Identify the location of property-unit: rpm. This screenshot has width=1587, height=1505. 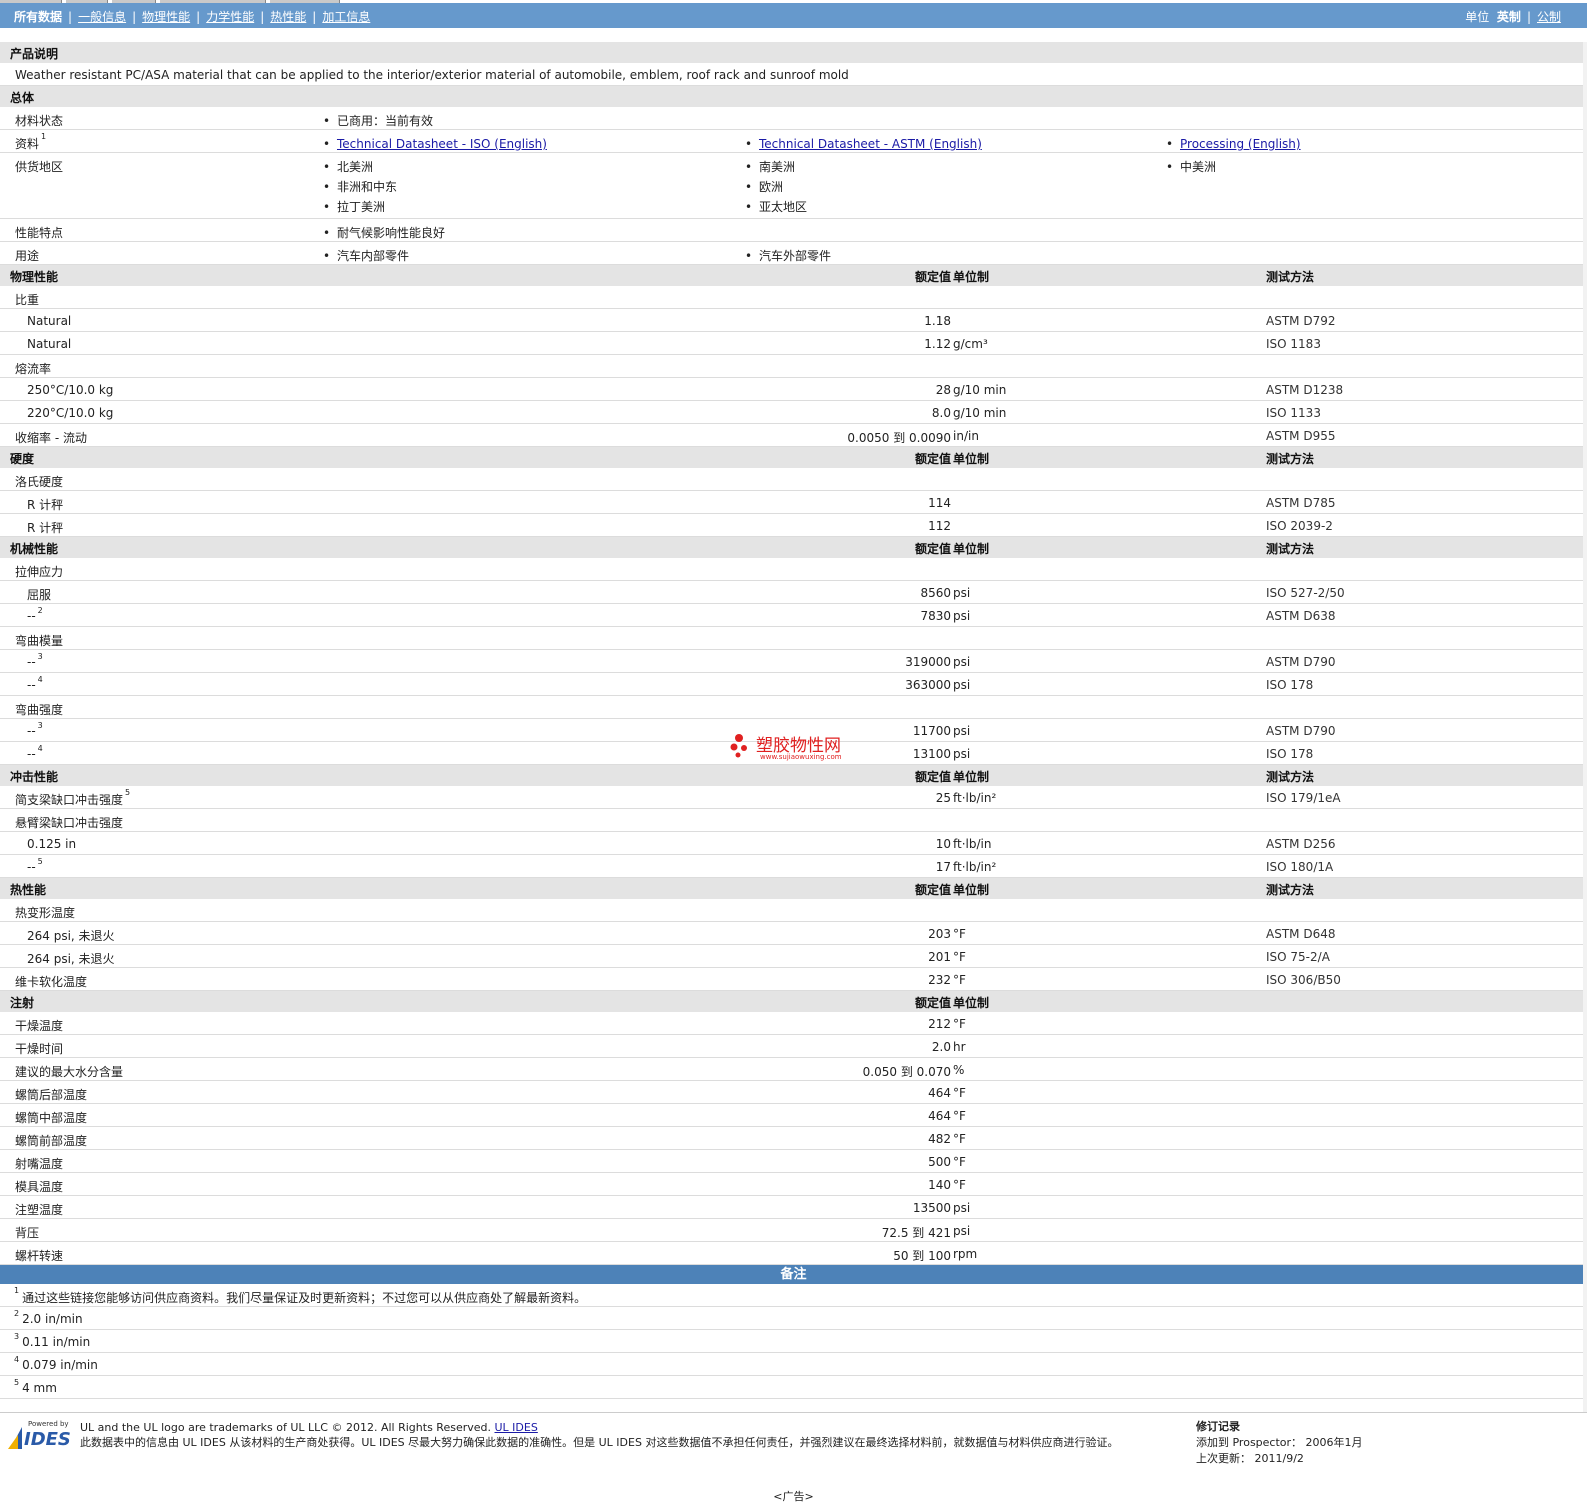
(965, 1254).